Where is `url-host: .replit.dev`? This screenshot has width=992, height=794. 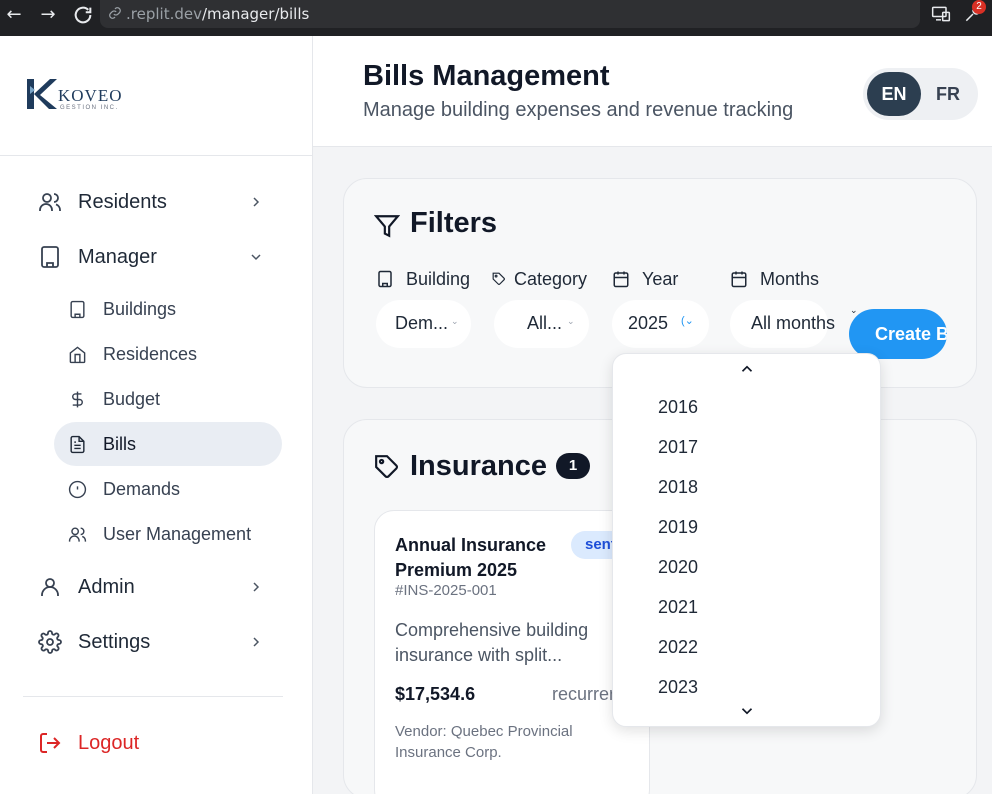 url-host: .replit.dev is located at coordinates (164, 14).